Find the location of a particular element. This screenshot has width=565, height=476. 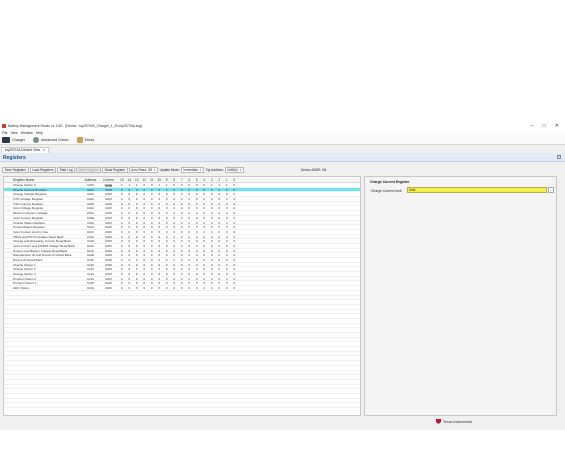

column-header: Register Name is located at coordinates (43, 179).